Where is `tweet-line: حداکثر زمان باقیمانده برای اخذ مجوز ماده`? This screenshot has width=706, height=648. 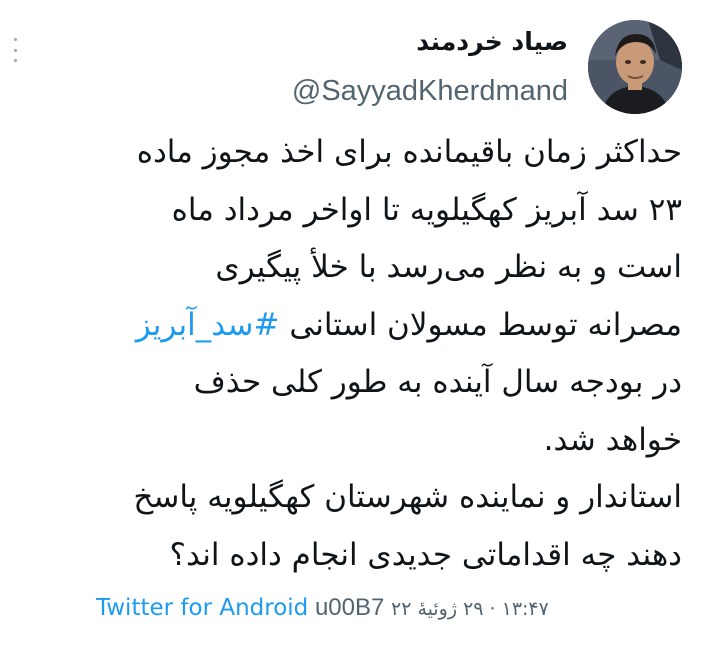 tweet-line: حداکثر زمان باقیمانده برای اخذ مجوز ماده is located at coordinates (409, 152).